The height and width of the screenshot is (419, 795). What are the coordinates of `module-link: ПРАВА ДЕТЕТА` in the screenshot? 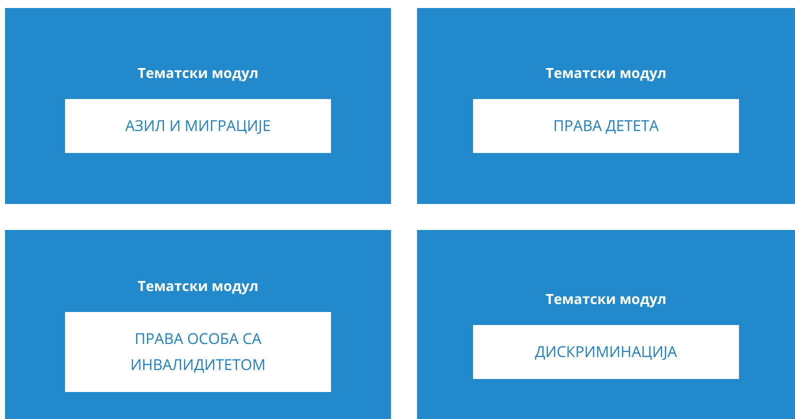 It's located at (606, 125).